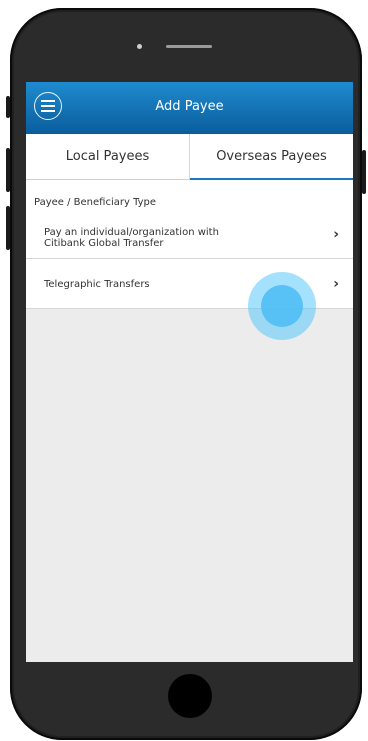 The width and height of the screenshot is (368, 741). What do you see at coordinates (364, 172) in the screenshot?
I see `power-button` at bounding box center [364, 172].